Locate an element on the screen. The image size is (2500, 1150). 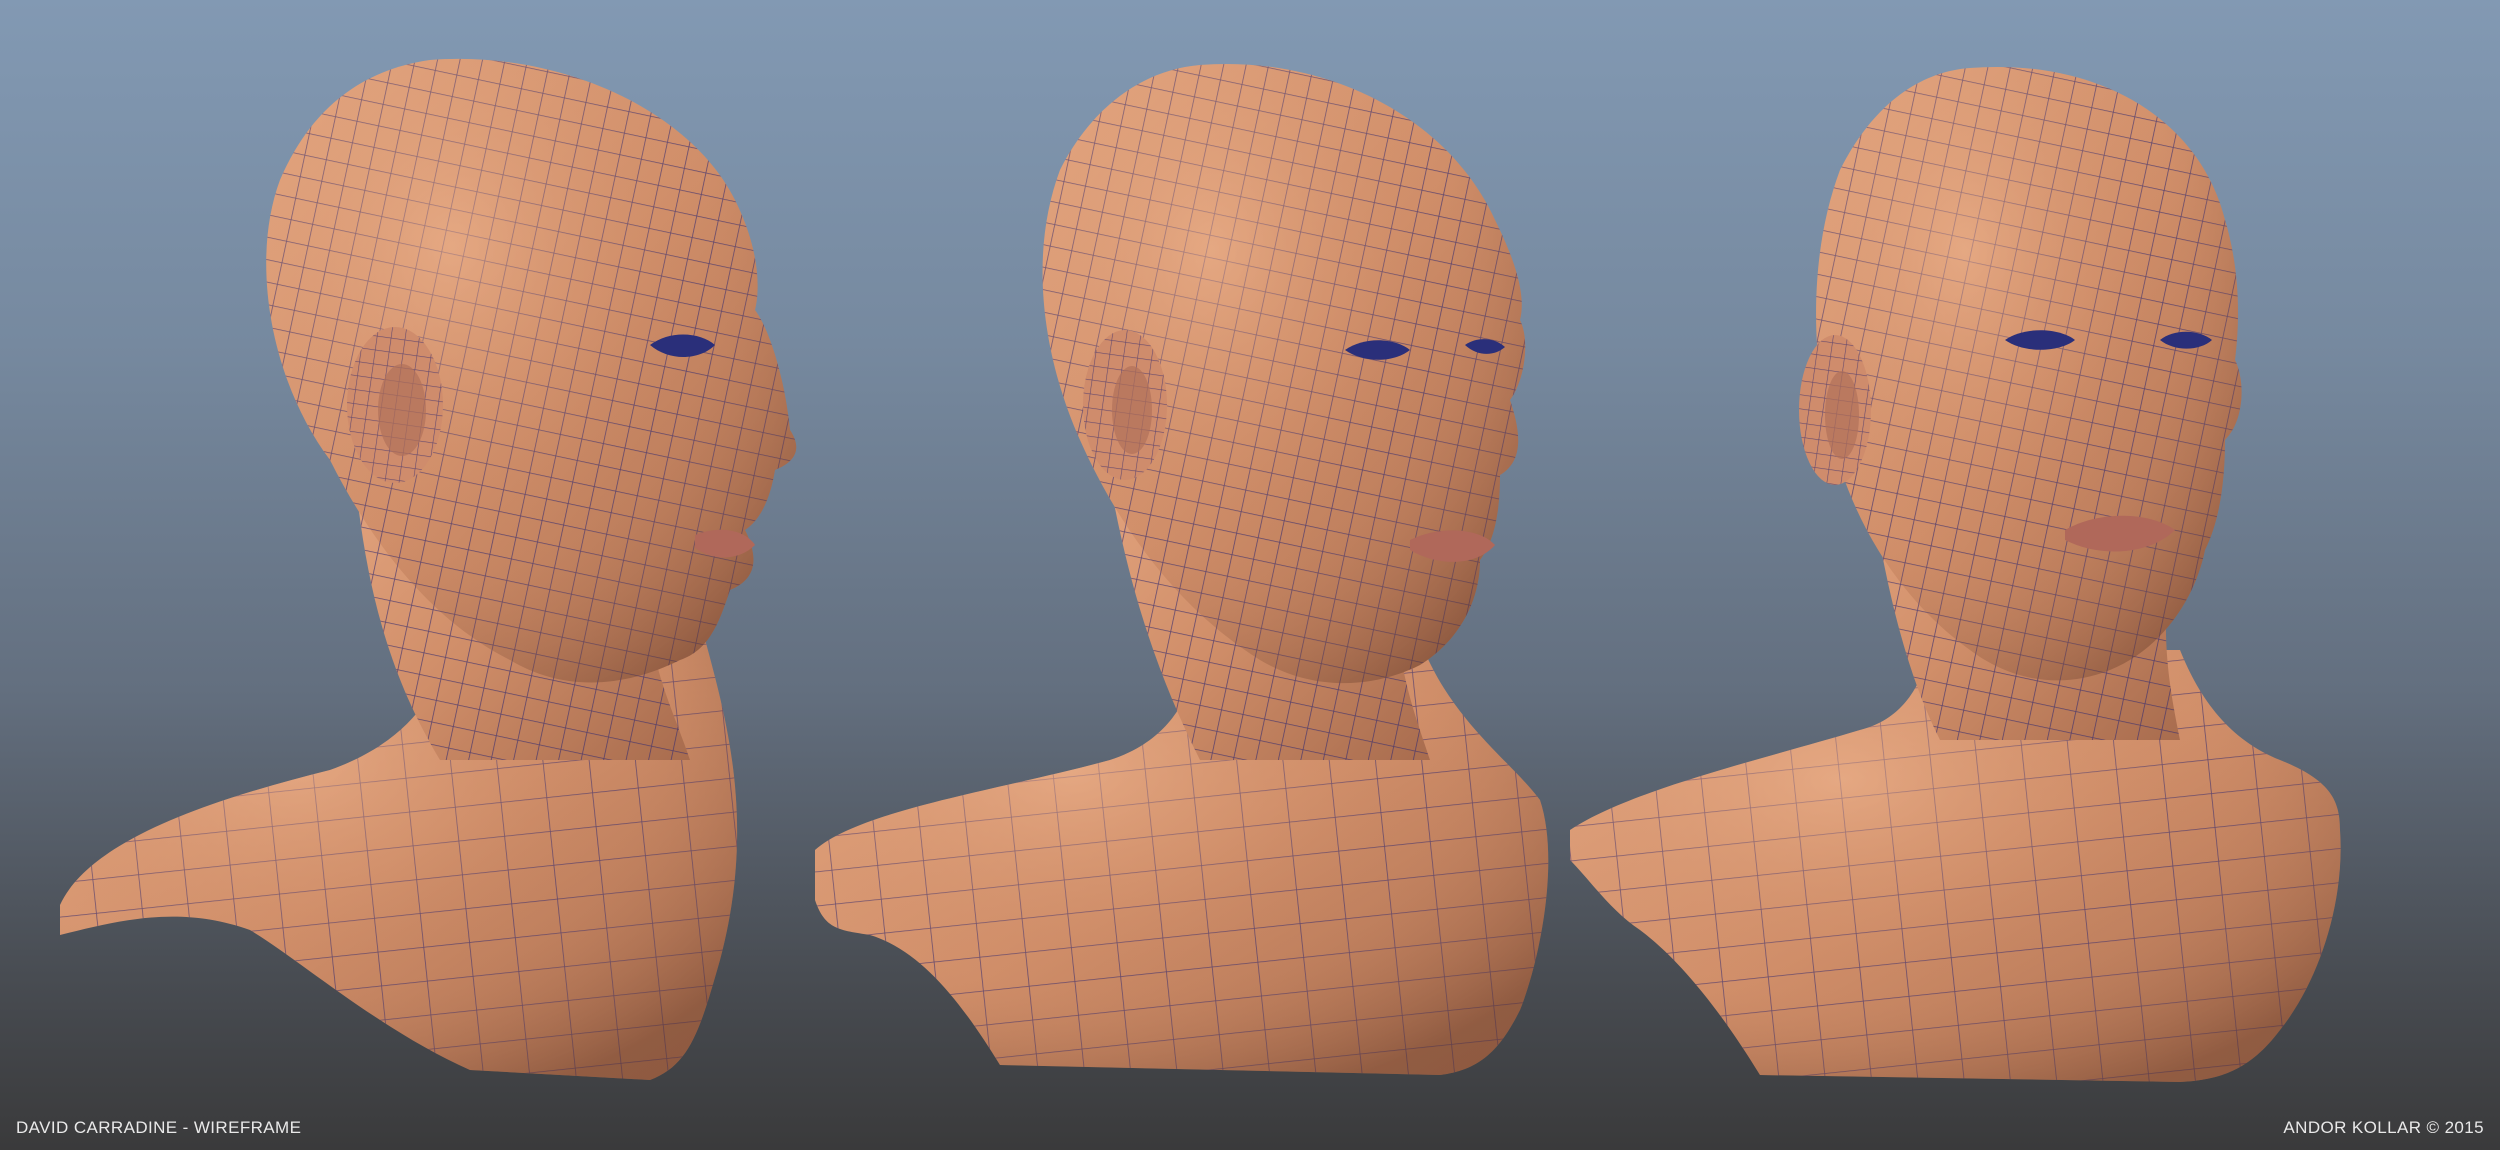
caption-credit: ANDOR KOLLAR © 2015 is located at coordinates (2383, 1127).